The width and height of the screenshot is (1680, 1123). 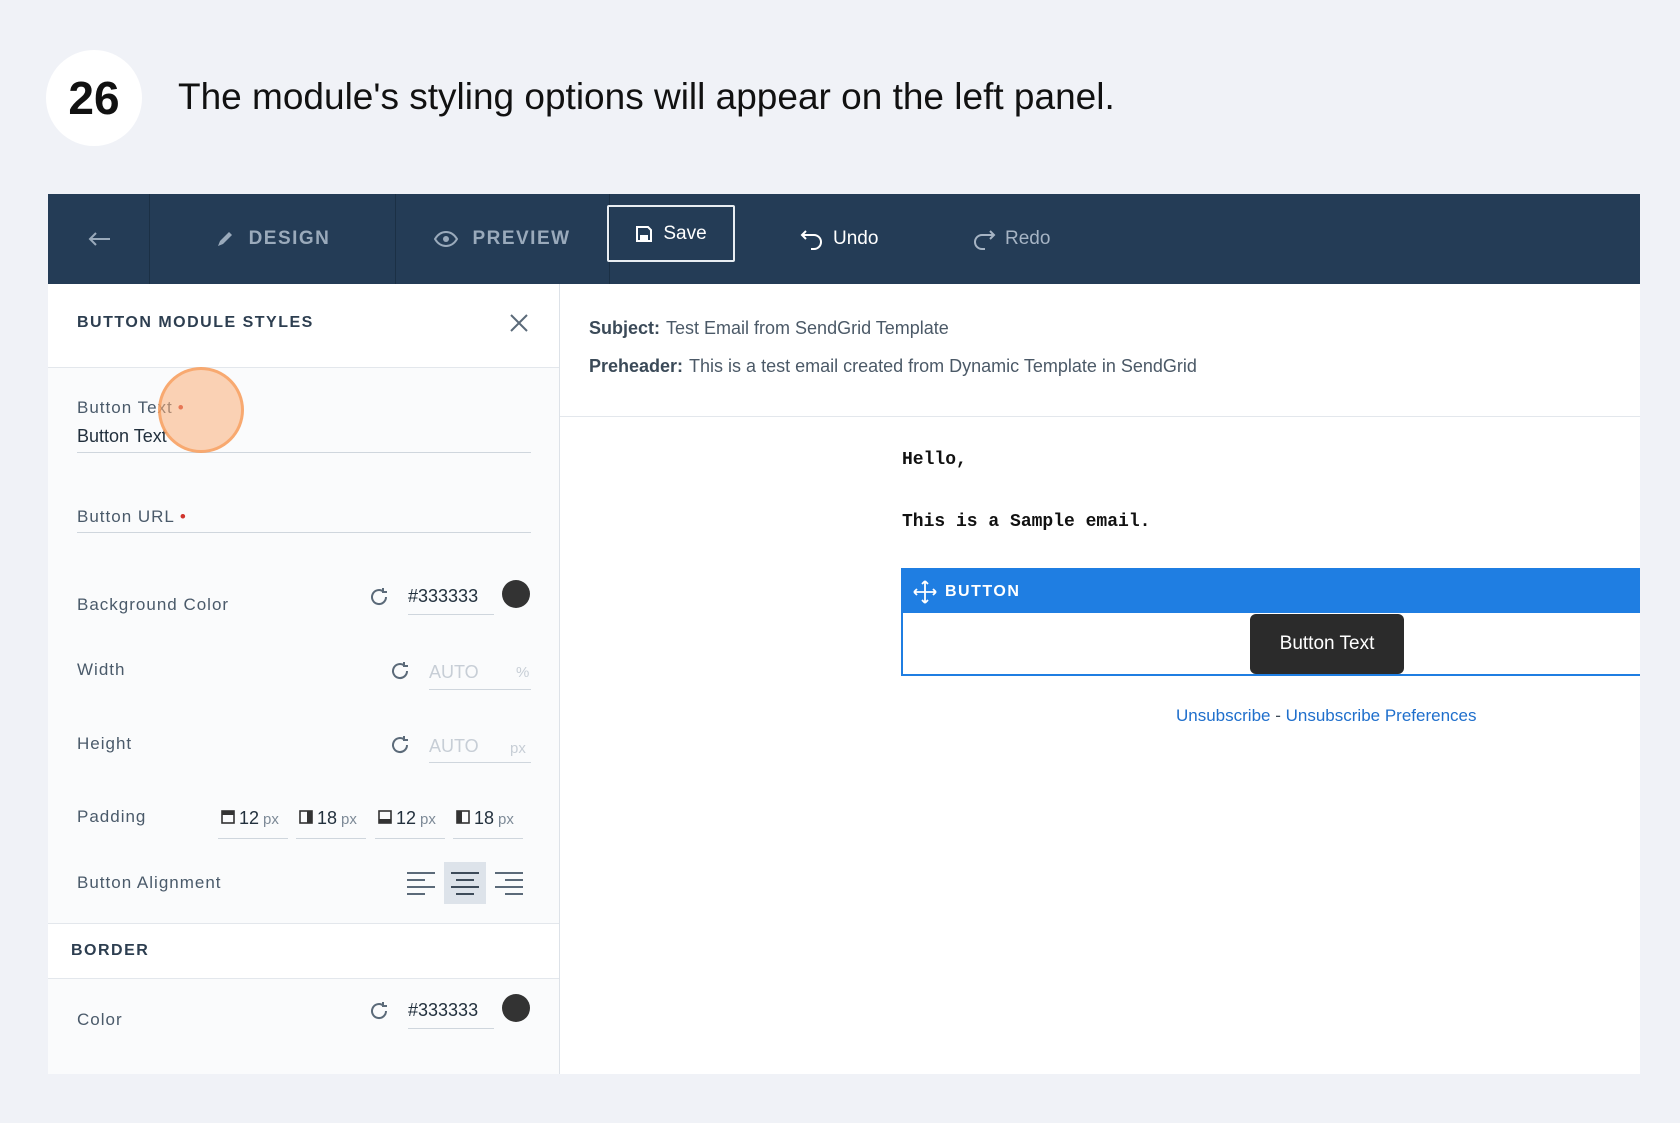 I want to click on padding-top-icon, so click(x=228, y=817).